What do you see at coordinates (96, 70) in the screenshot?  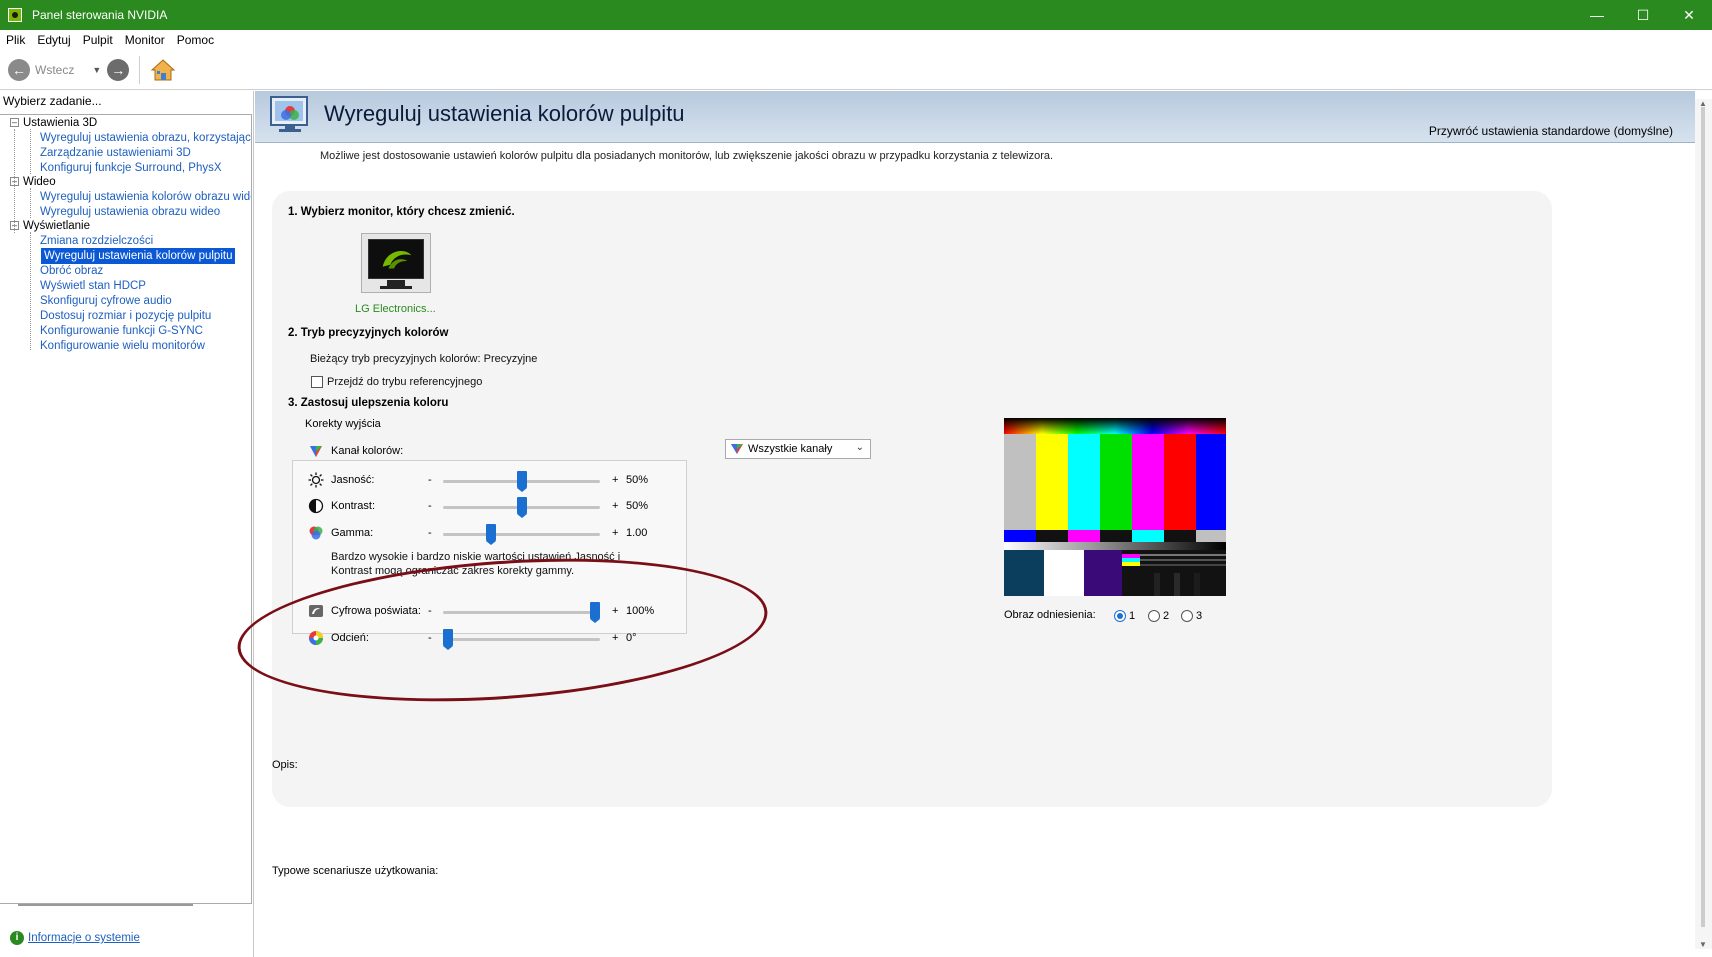 I see `back-history-dropdown-icon: ▼` at bounding box center [96, 70].